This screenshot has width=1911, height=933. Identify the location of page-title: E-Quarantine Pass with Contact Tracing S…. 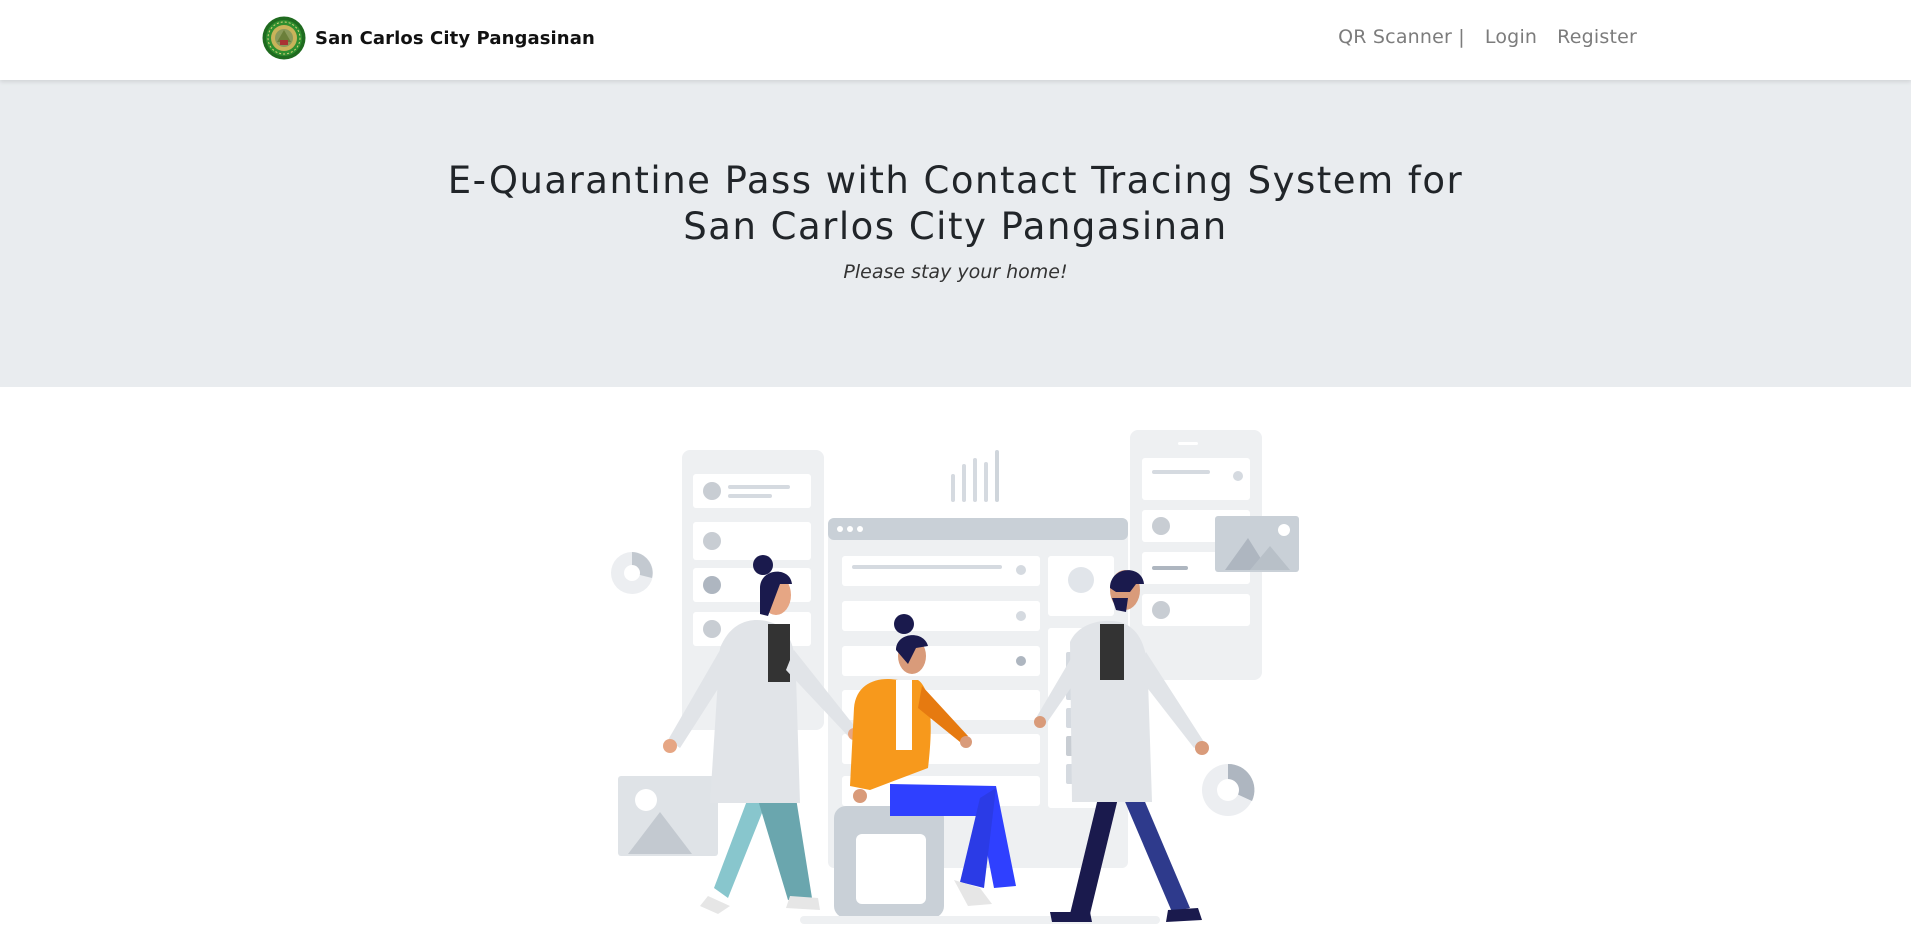
(955, 203).